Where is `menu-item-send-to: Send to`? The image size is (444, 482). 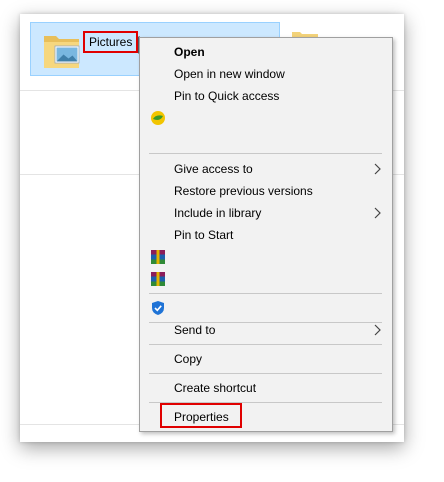
menu-item-send-to: Send to is located at coordinates (266, 330).